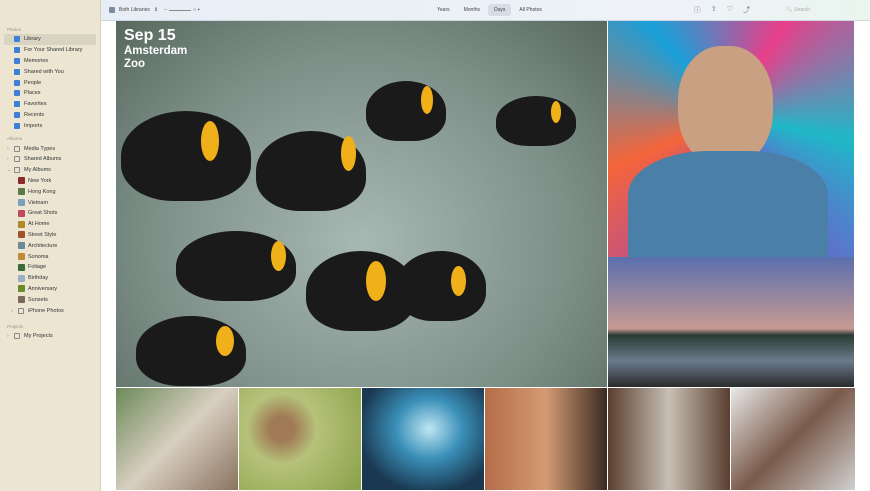 The image size is (870, 491). I want to click on library-select: Both Libraries ⇕, so click(133, 10).